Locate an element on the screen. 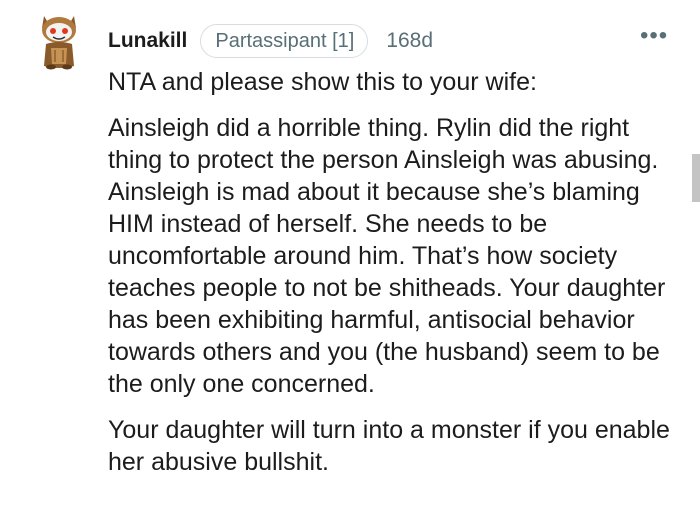 This screenshot has width=700, height=530. reddit-snoo-avatar-icon is located at coordinates (59, 43).